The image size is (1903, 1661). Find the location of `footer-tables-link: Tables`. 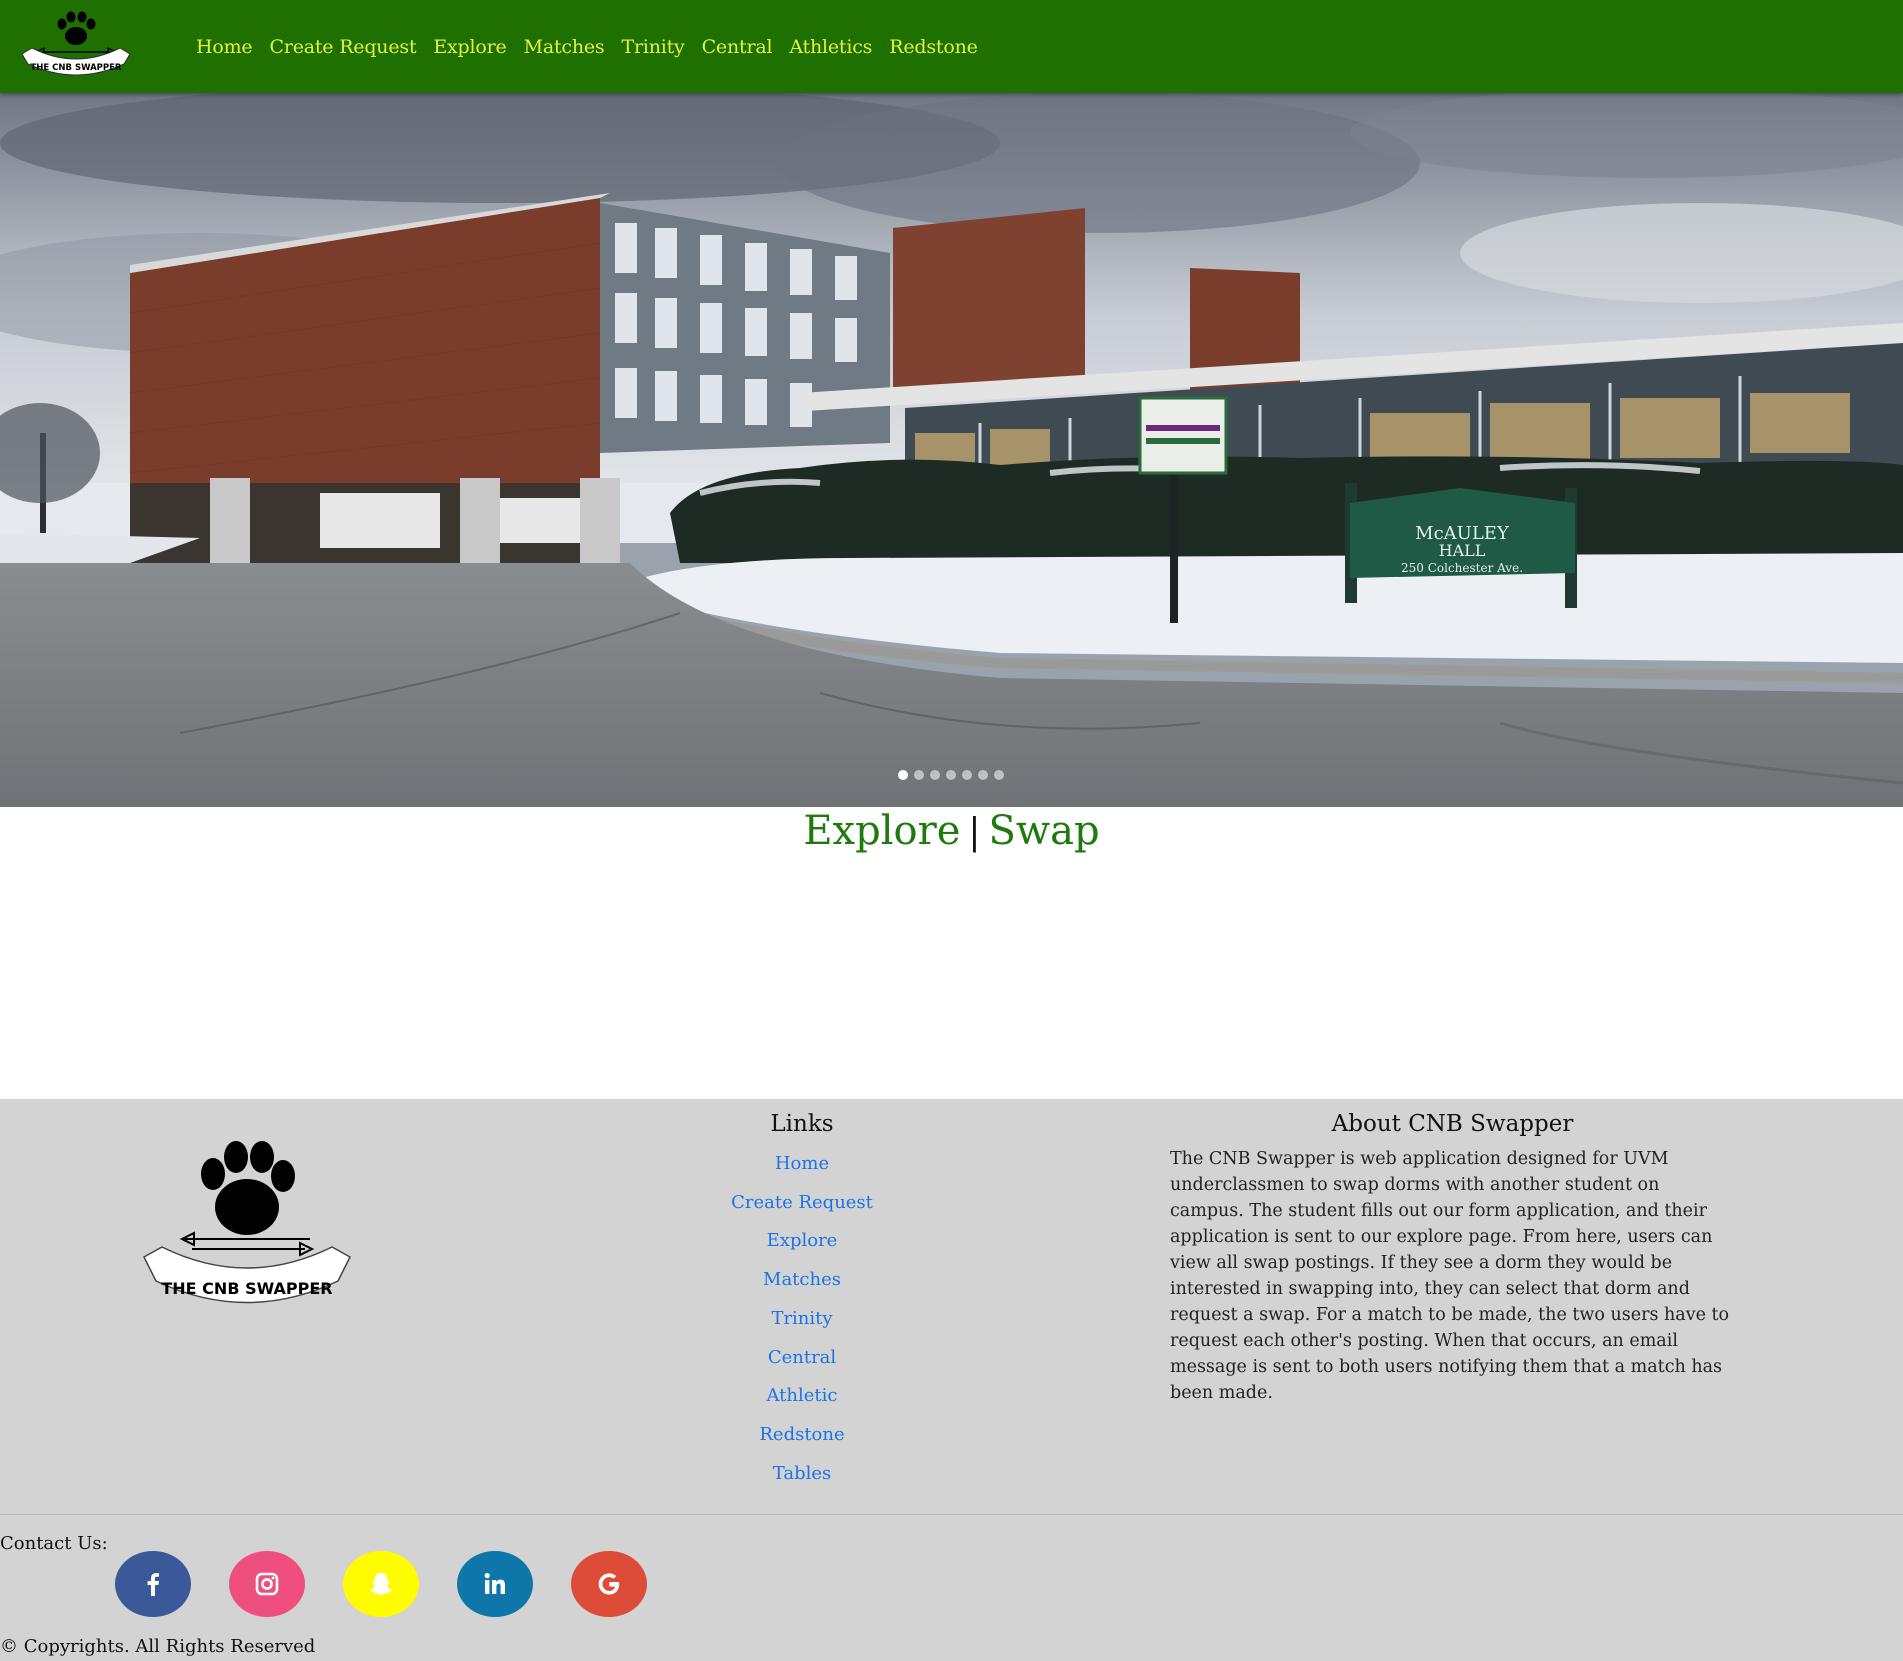

footer-tables-link: Tables is located at coordinates (802, 1474).